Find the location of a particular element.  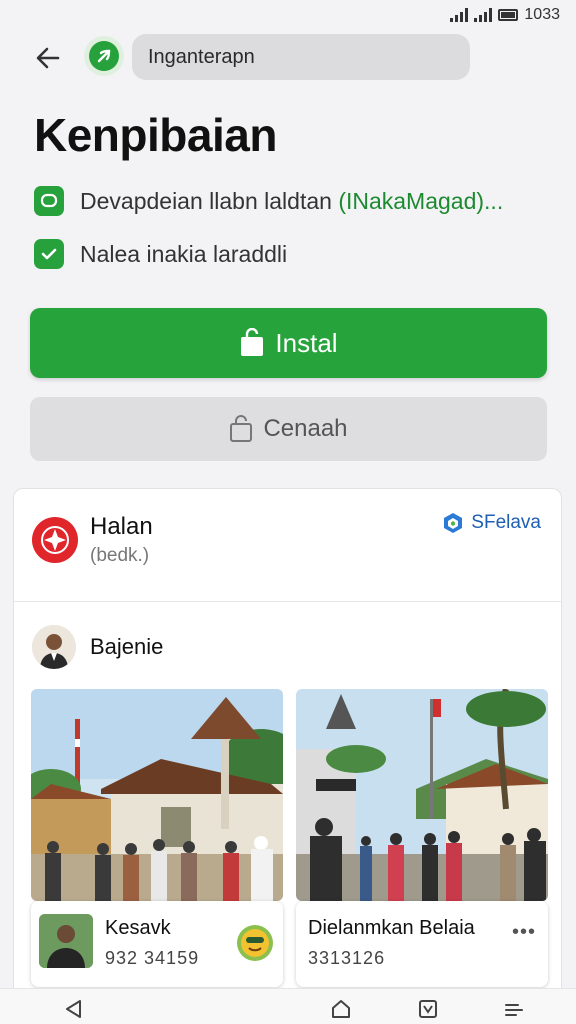

bag-outline-icon is located at coordinates (241, 428).